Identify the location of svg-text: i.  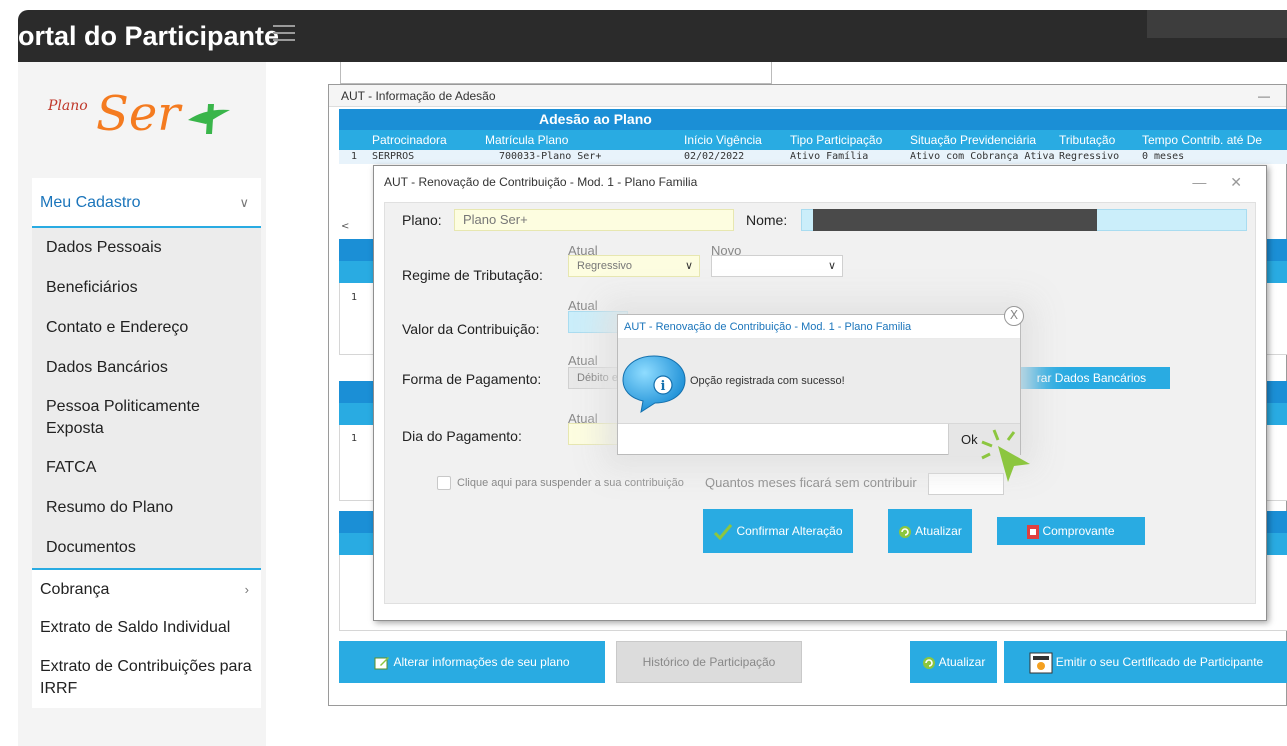
(663, 386).